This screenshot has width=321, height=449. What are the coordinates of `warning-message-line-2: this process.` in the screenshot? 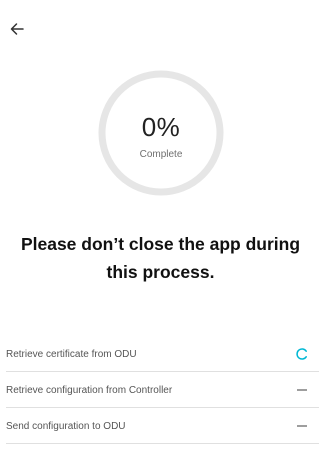 It's located at (160, 272).